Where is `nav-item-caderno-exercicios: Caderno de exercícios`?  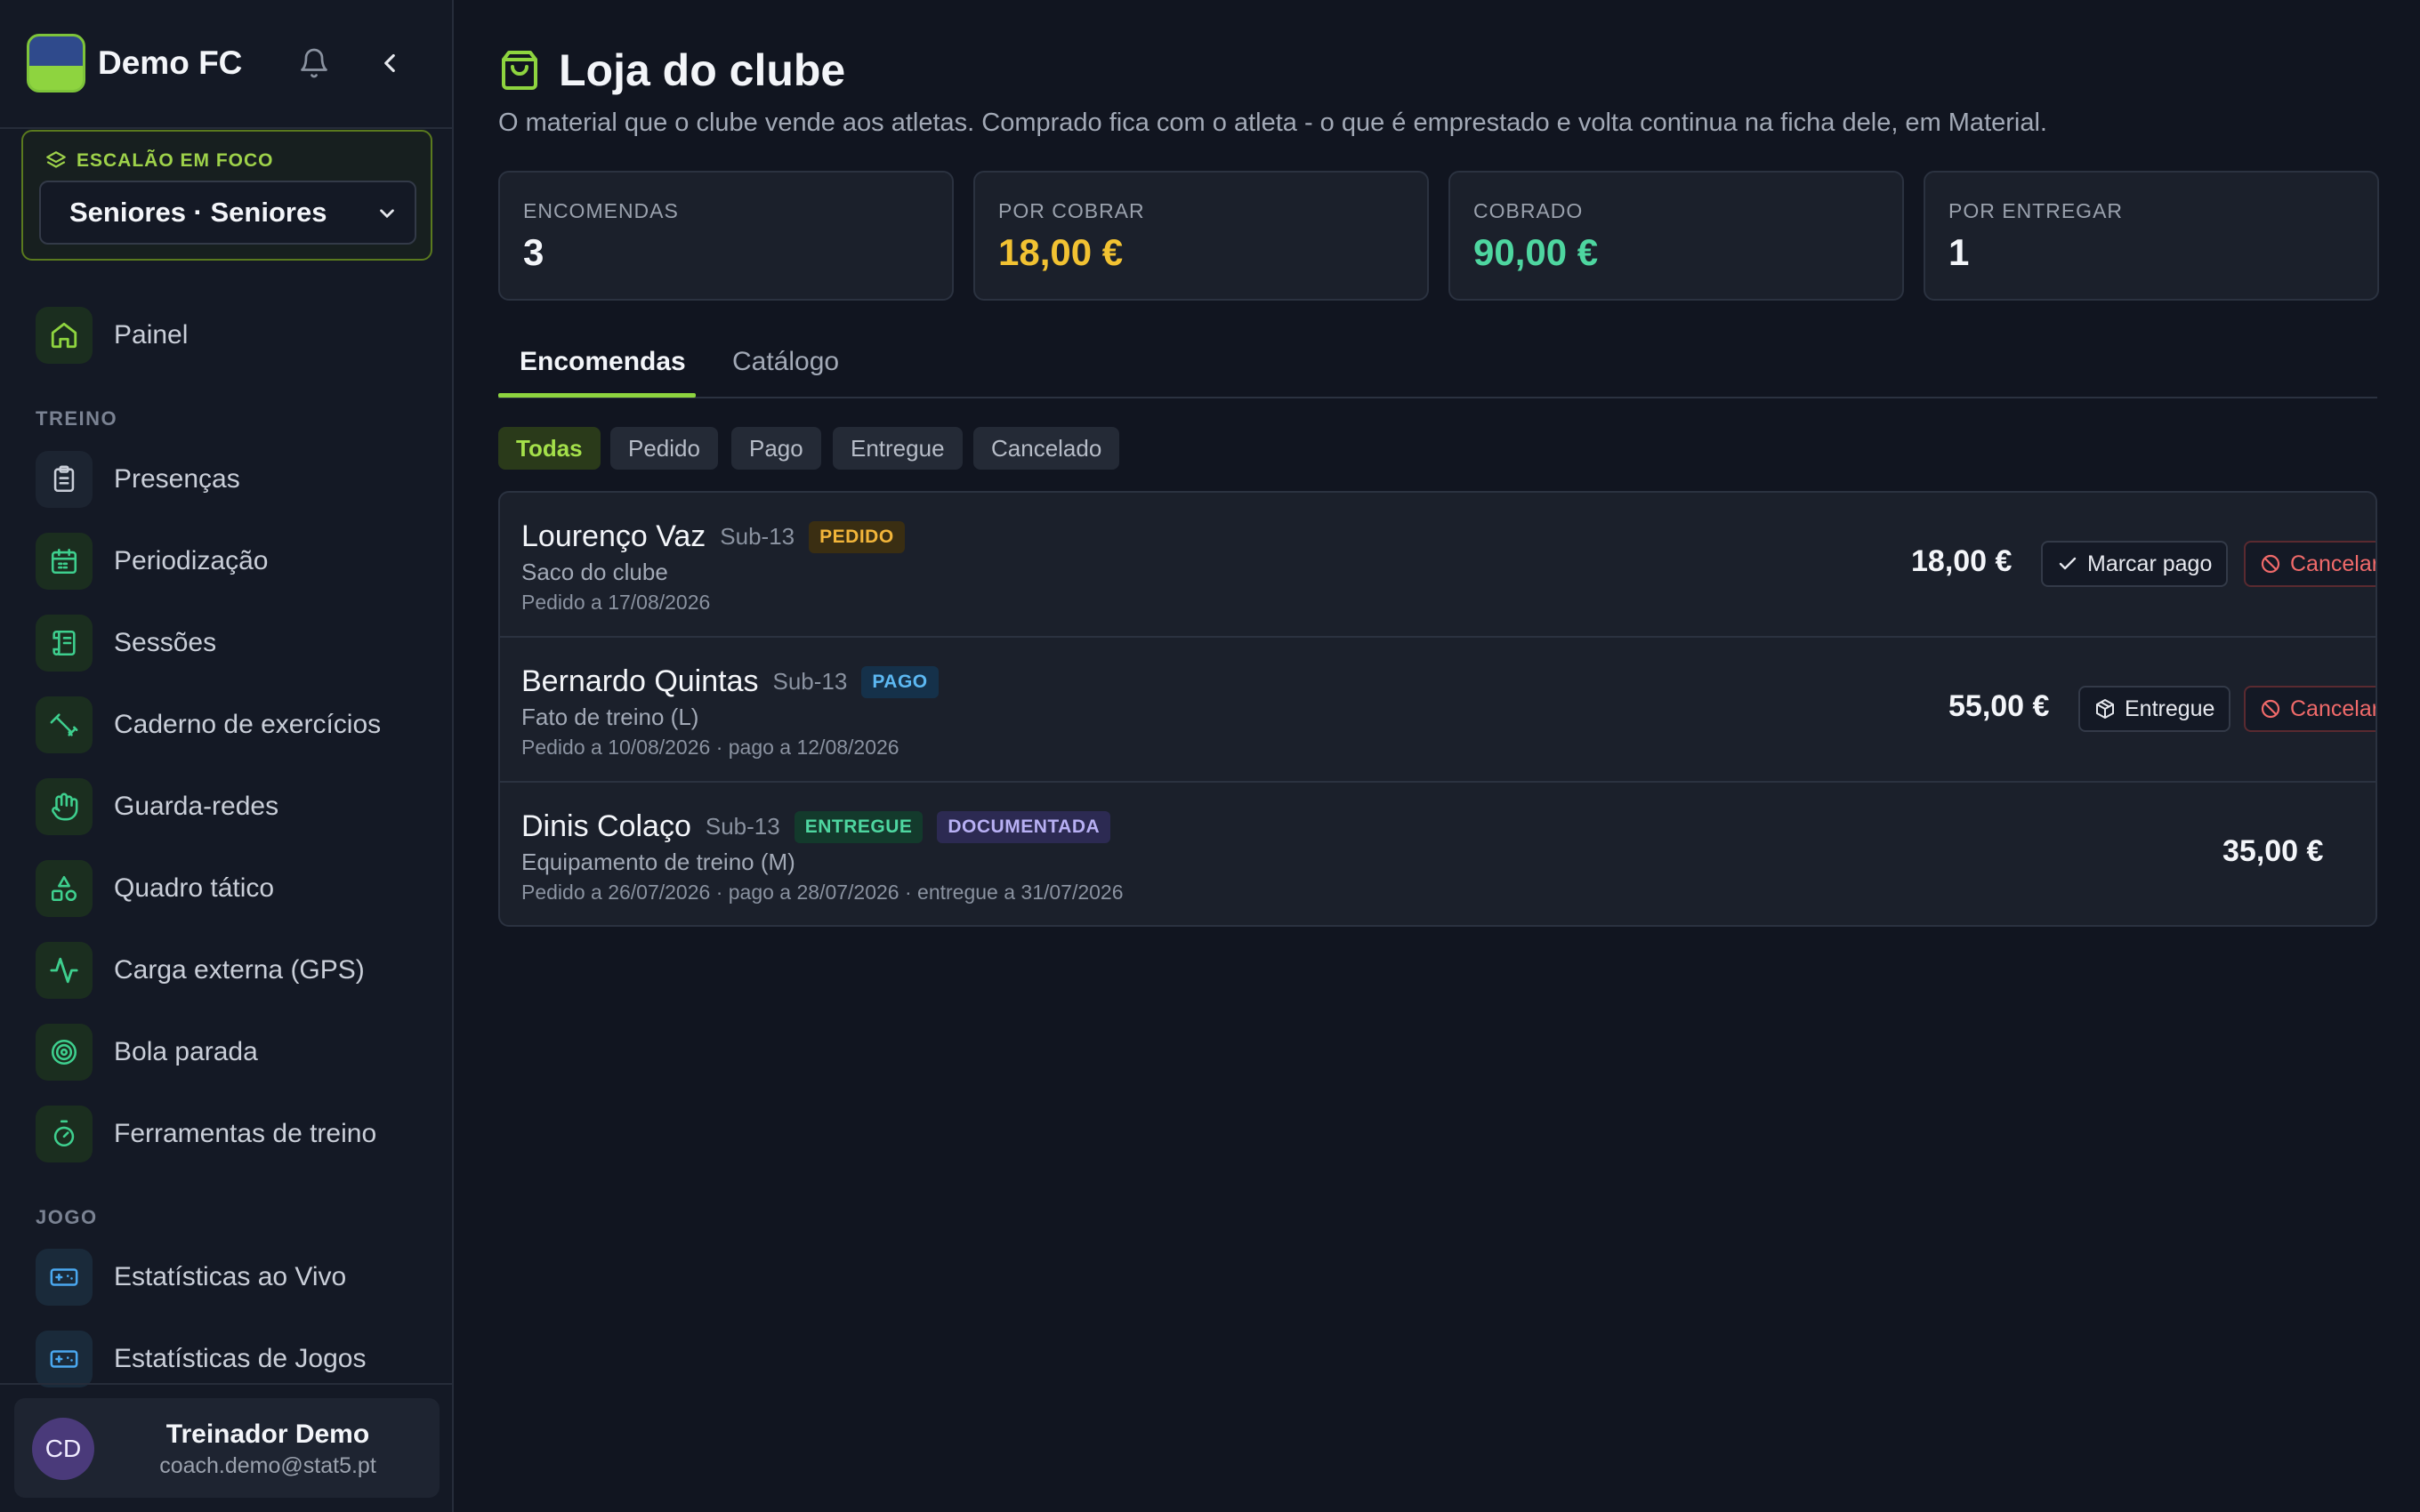
nav-item-caderno-exercicios: Caderno de exercícios is located at coordinates (231, 725).